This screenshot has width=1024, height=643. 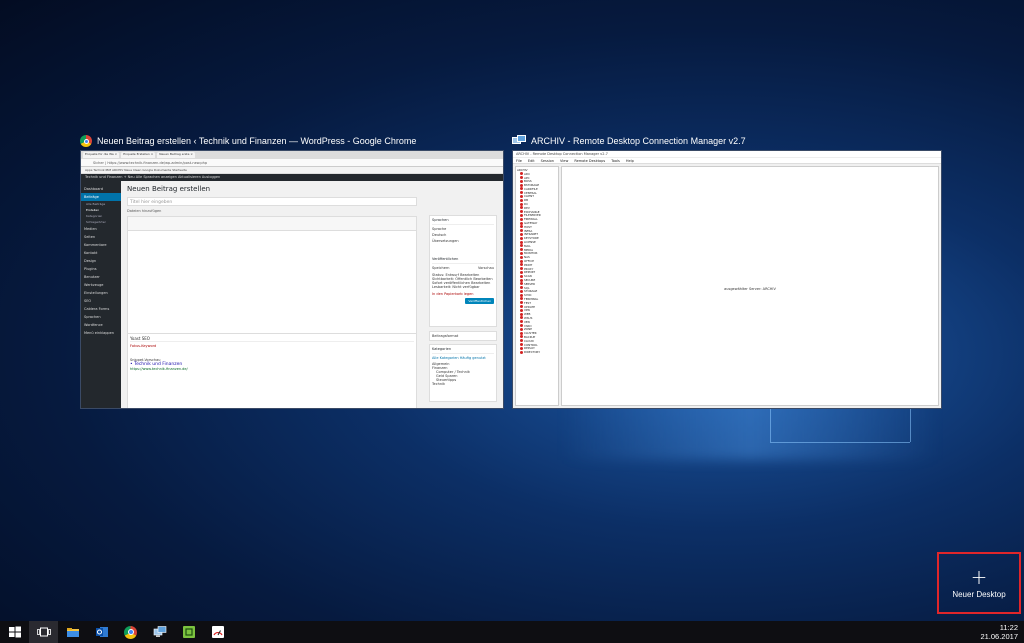 What do you see at coordinates (459, 358) in the screenshot?
I see `category-tabs: Alle Kategorien Häufig genutzt` at bounding box center [459, 358].